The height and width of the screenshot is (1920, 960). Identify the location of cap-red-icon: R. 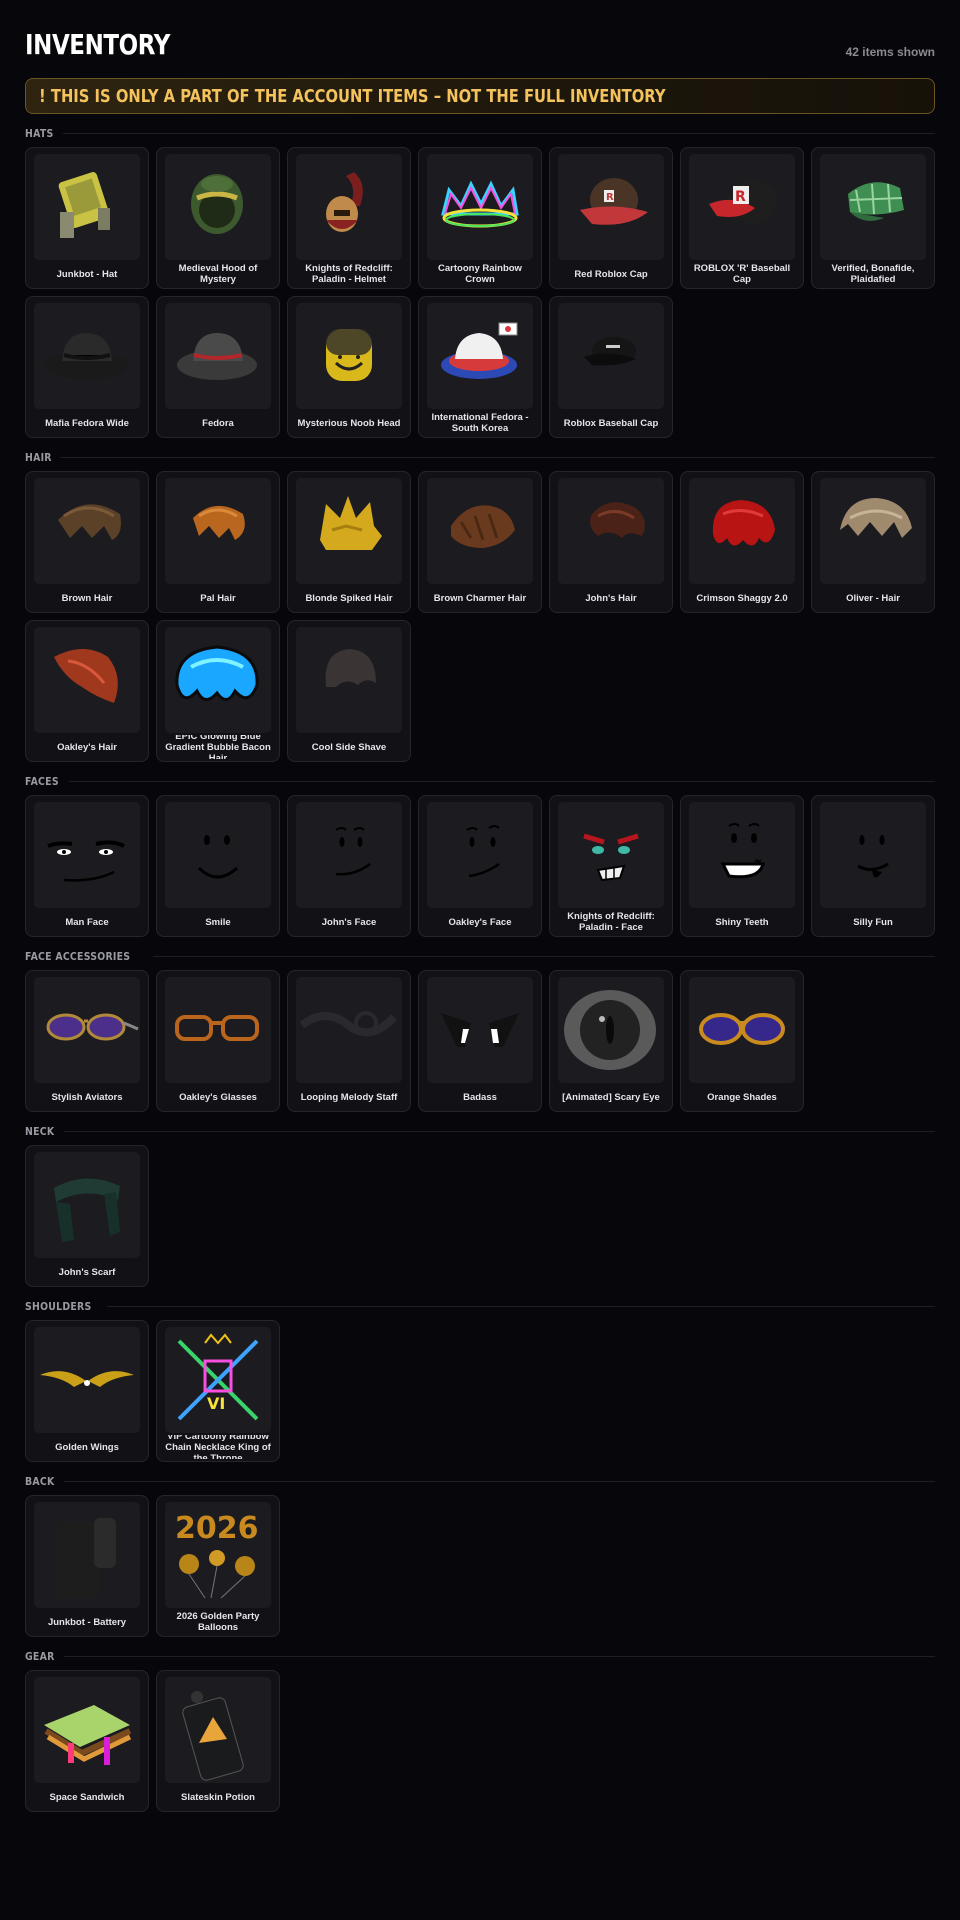
(611, 207).